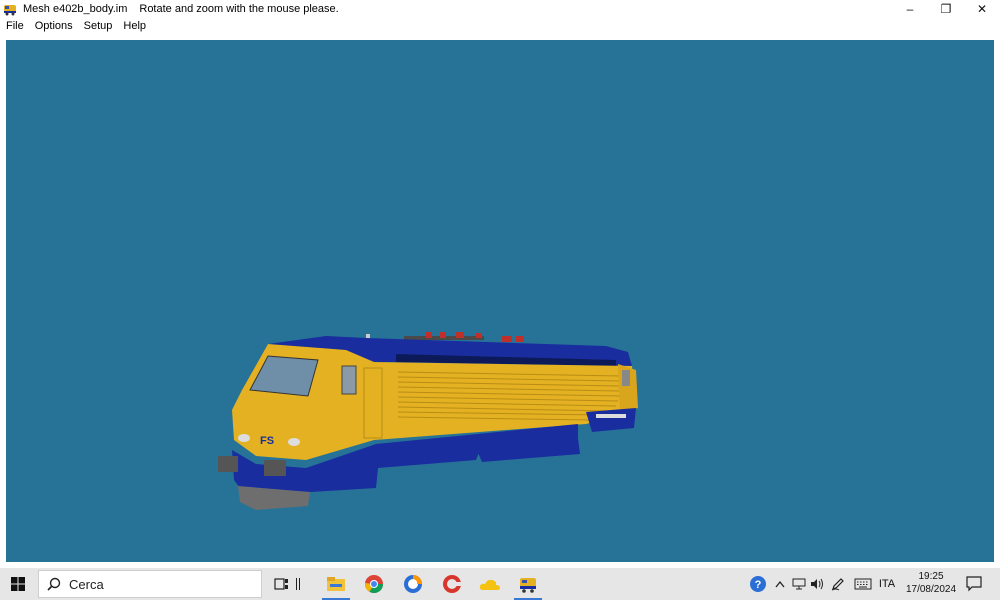 This screenshot has height=600, width=1000. I want to click on menu-setup: Setup, so click(98, 26).